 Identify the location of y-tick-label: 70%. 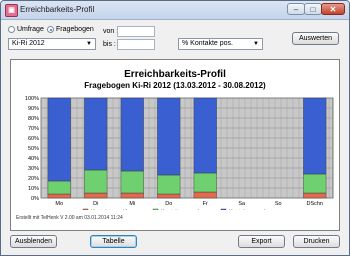
(33, 129).